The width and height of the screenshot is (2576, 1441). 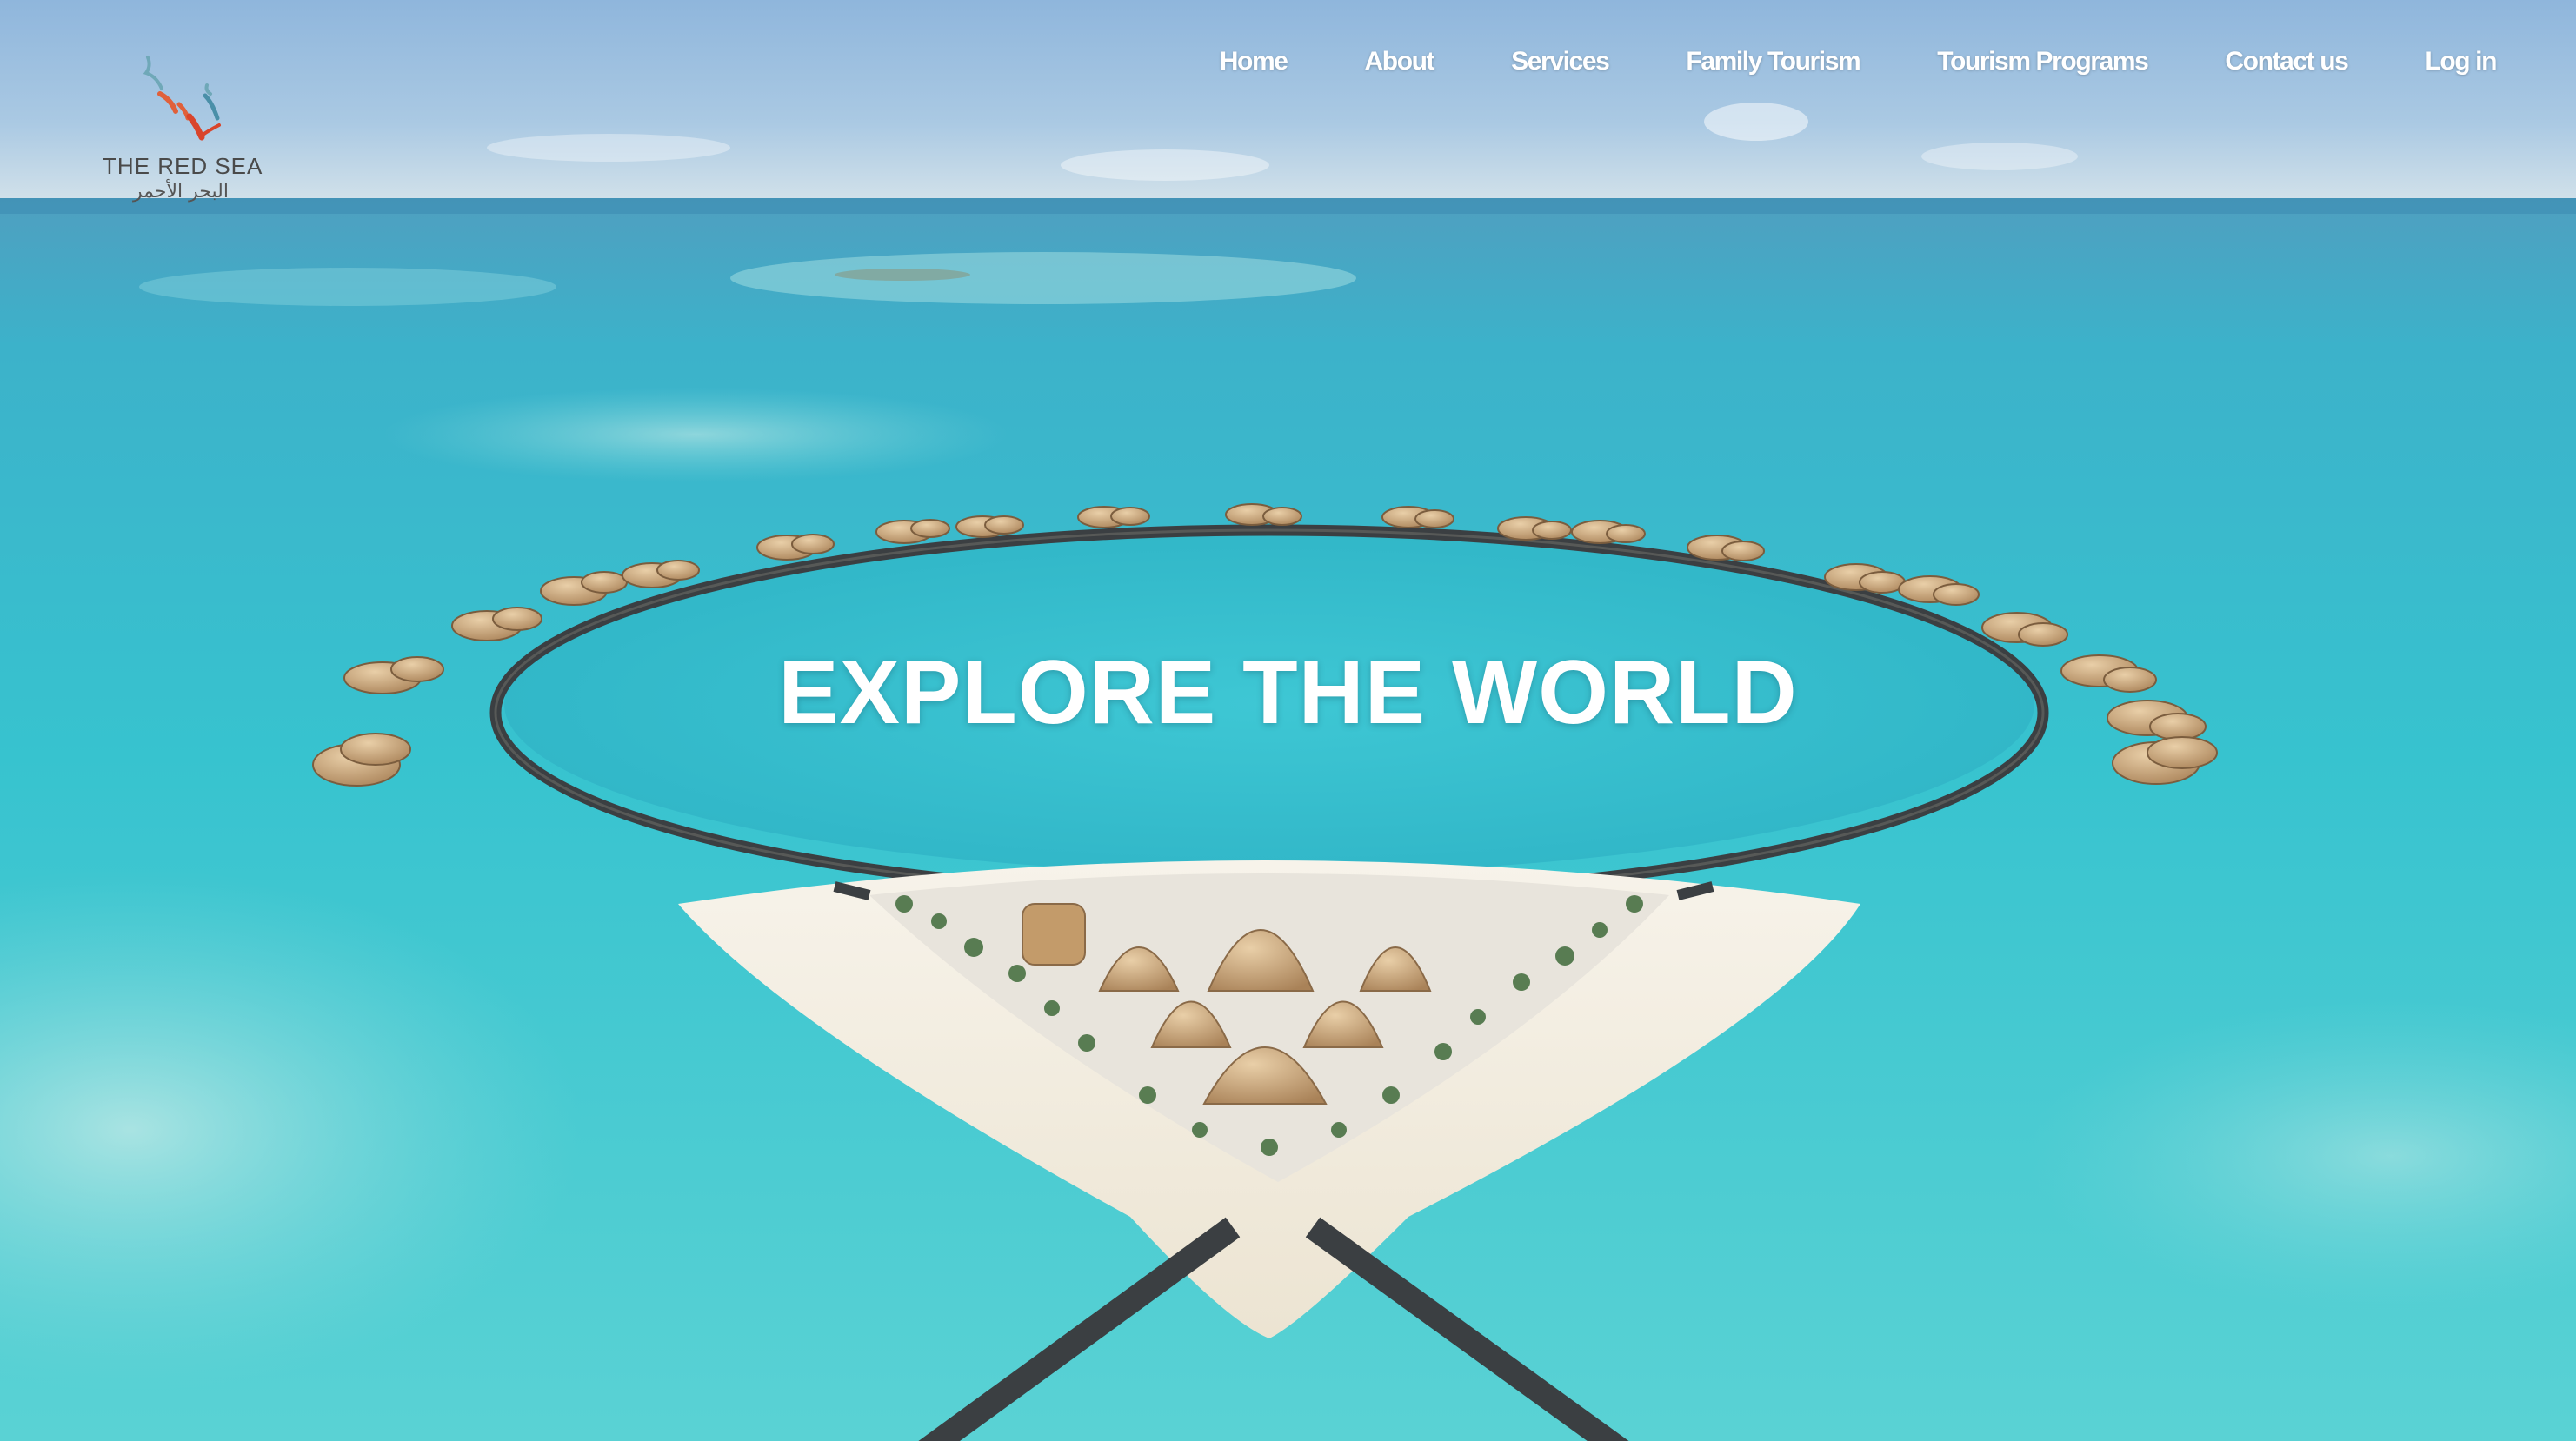 I want to click on red-sea-logo-icon, so click(x=182, y=98).